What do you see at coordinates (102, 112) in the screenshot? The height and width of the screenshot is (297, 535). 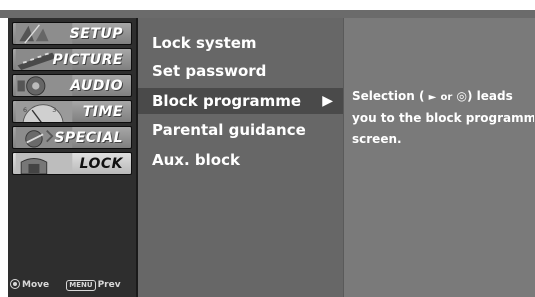 I see `menu-tile-label: TIME` at bounding box center [102, 112].